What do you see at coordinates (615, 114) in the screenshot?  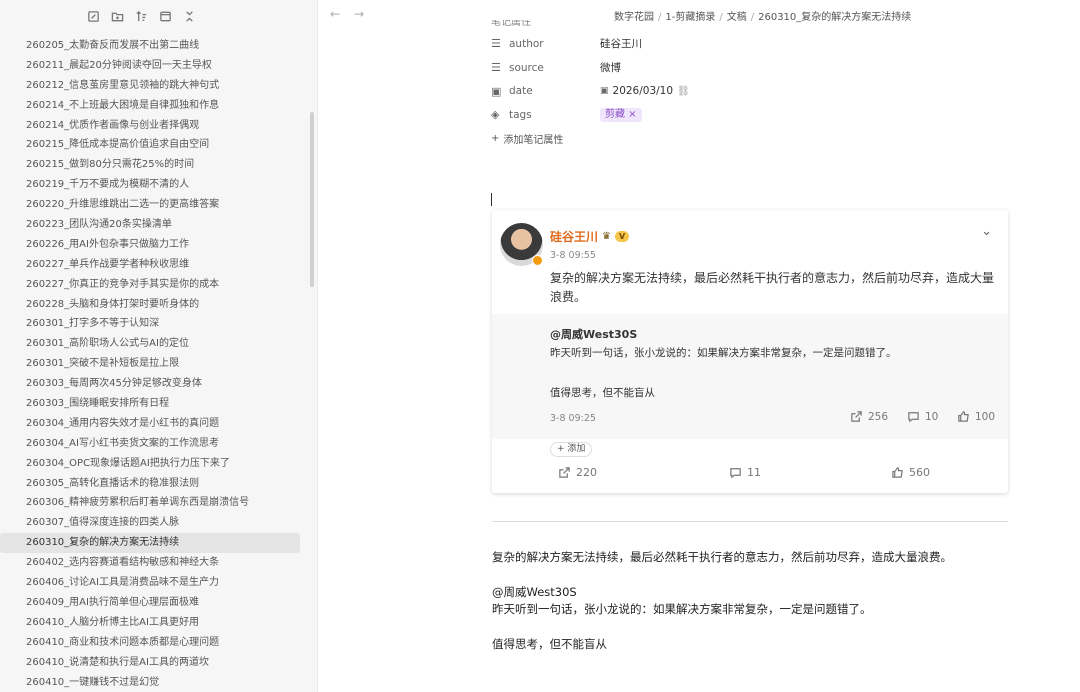 I see `tag-label: 剪藏` at bounding box center [615, 114].